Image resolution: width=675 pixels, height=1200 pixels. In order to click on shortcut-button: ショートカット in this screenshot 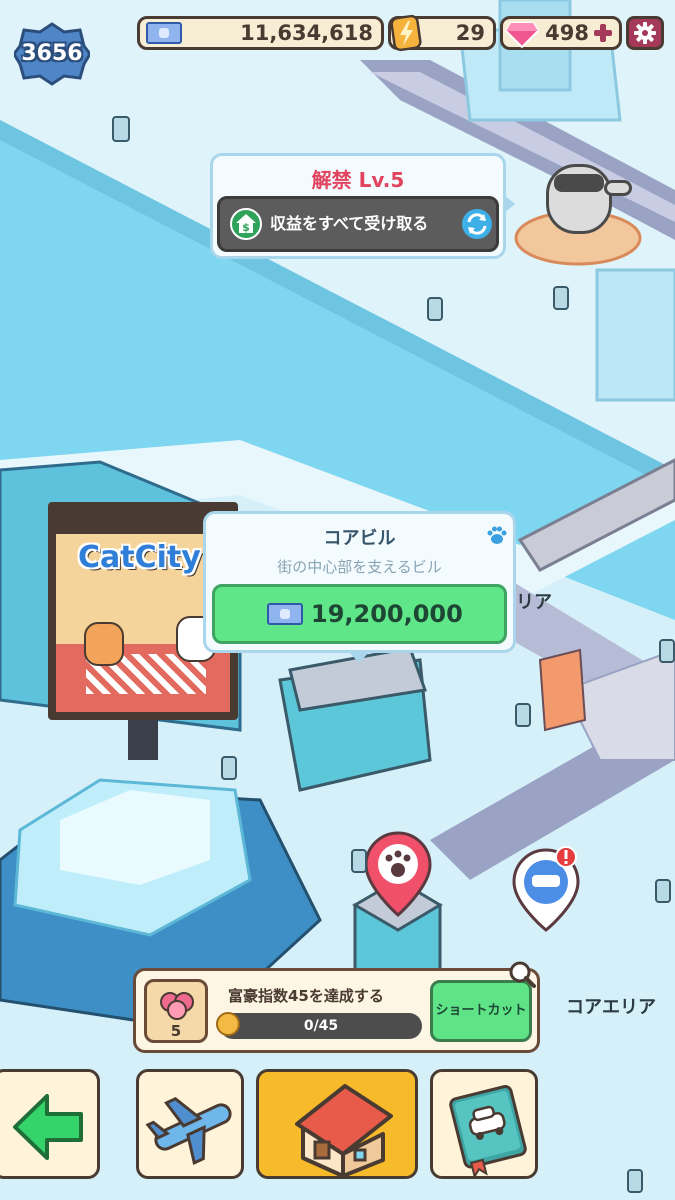, I will do `click(481, 1011)`.